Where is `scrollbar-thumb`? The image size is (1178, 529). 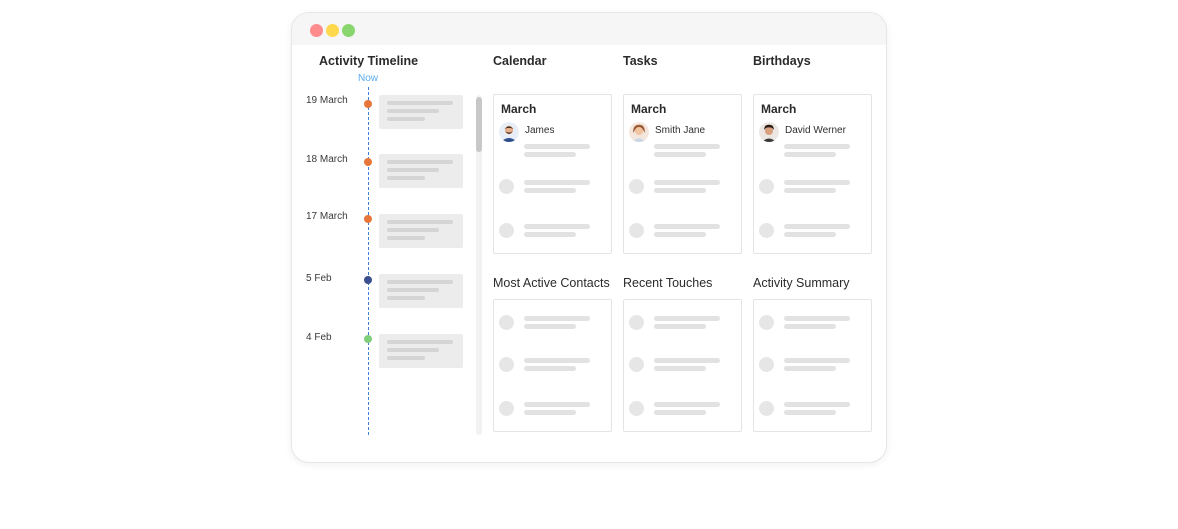 scrollbar-thumb is located at coordinates (479, 124).